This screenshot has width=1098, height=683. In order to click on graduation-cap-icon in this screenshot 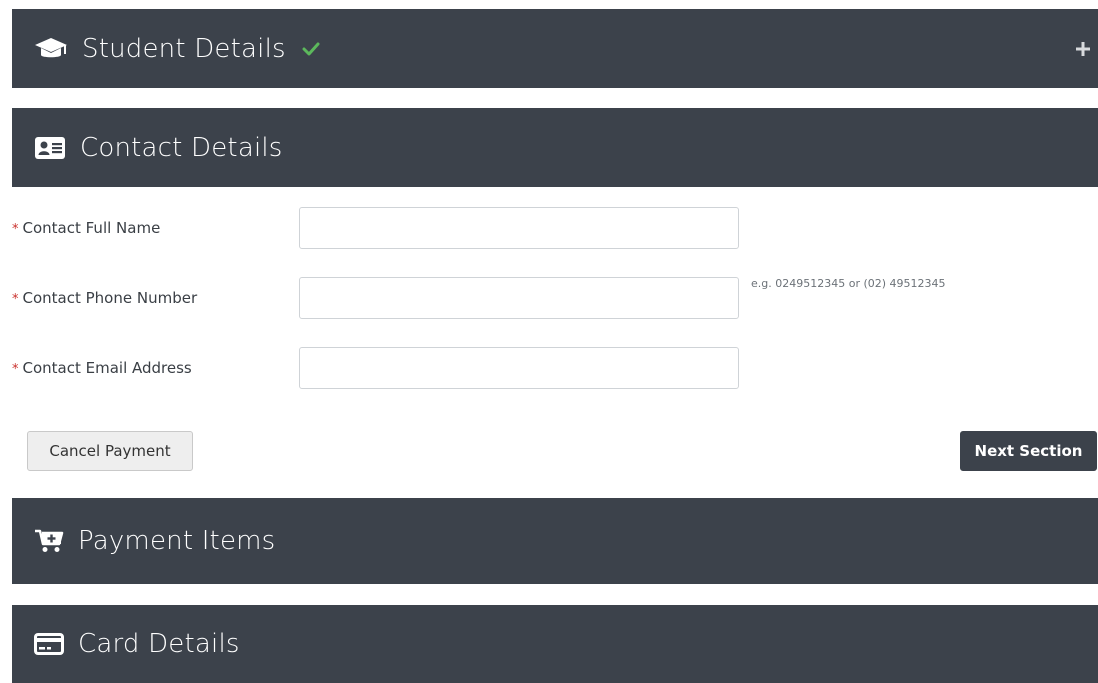, I will do `click(51, 49)`.